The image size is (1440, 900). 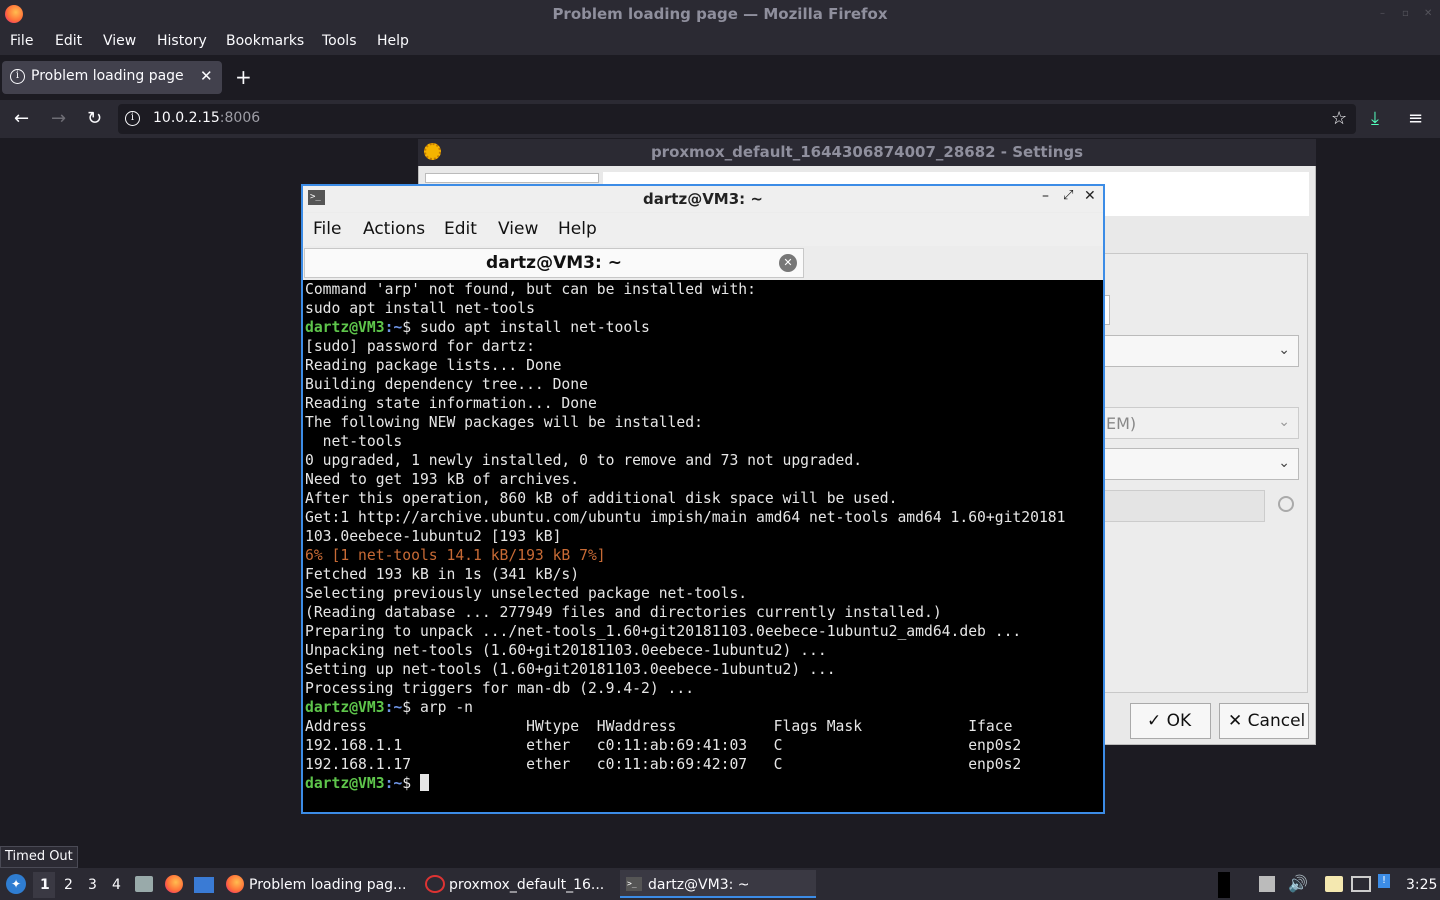 I want to click on cursor, so click(x=424, y=782).